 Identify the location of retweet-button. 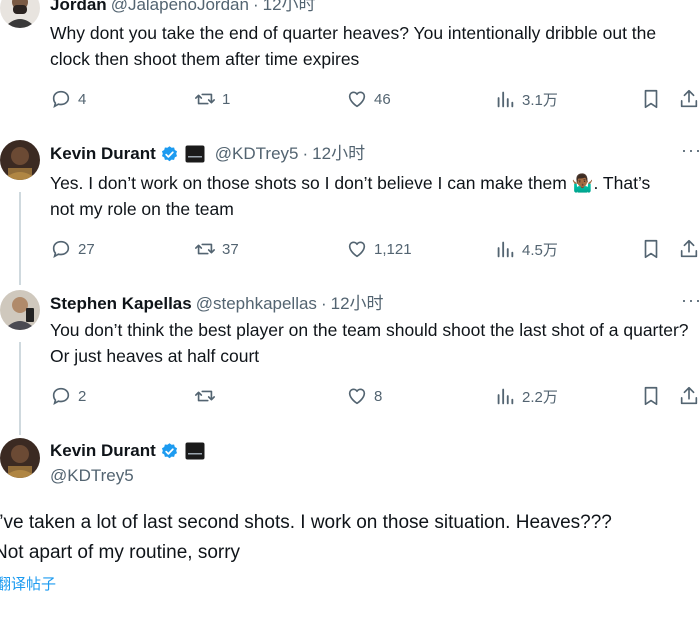
(208, 396).